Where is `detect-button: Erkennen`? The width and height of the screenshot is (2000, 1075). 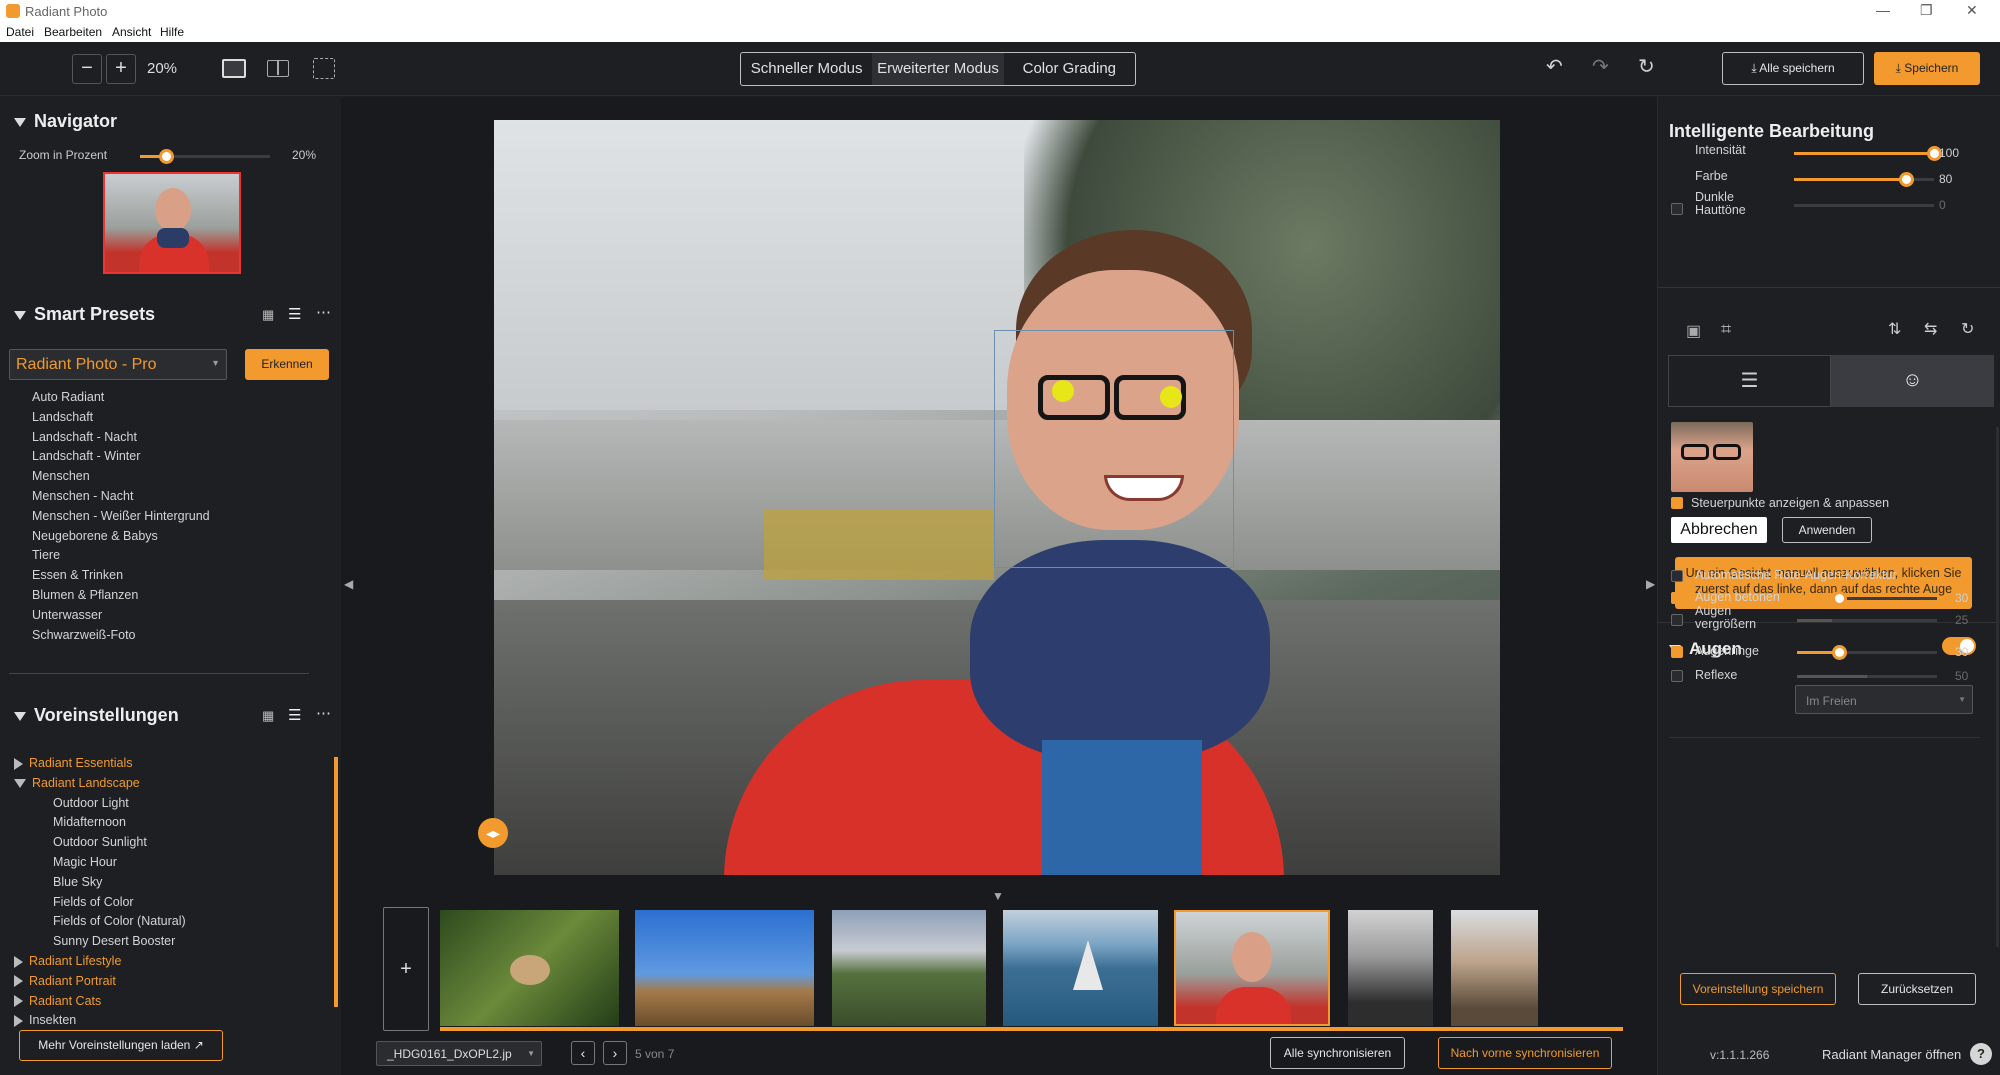
detect-button: Erkennen is located at coordinates (287, 364).